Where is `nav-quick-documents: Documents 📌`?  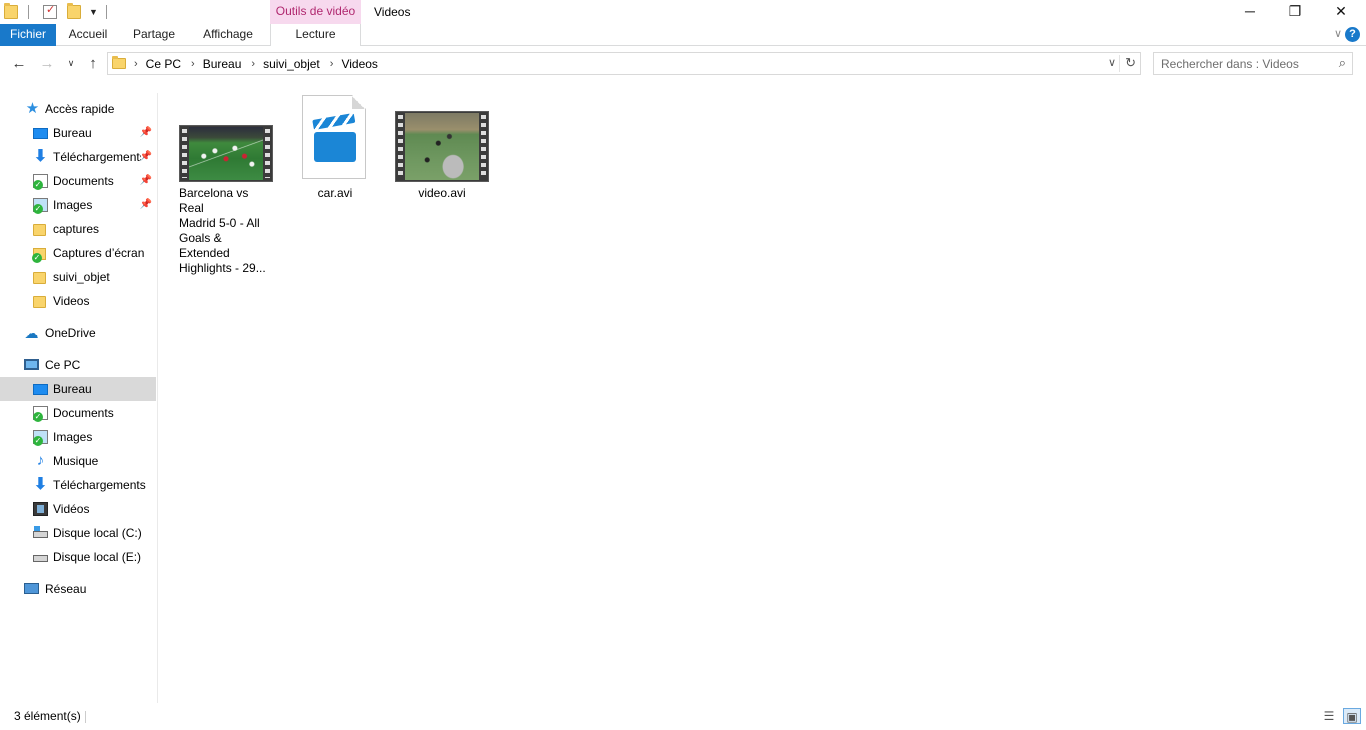 nav-quick-documents: Documents 📌 is located at coordinates (78, 181).